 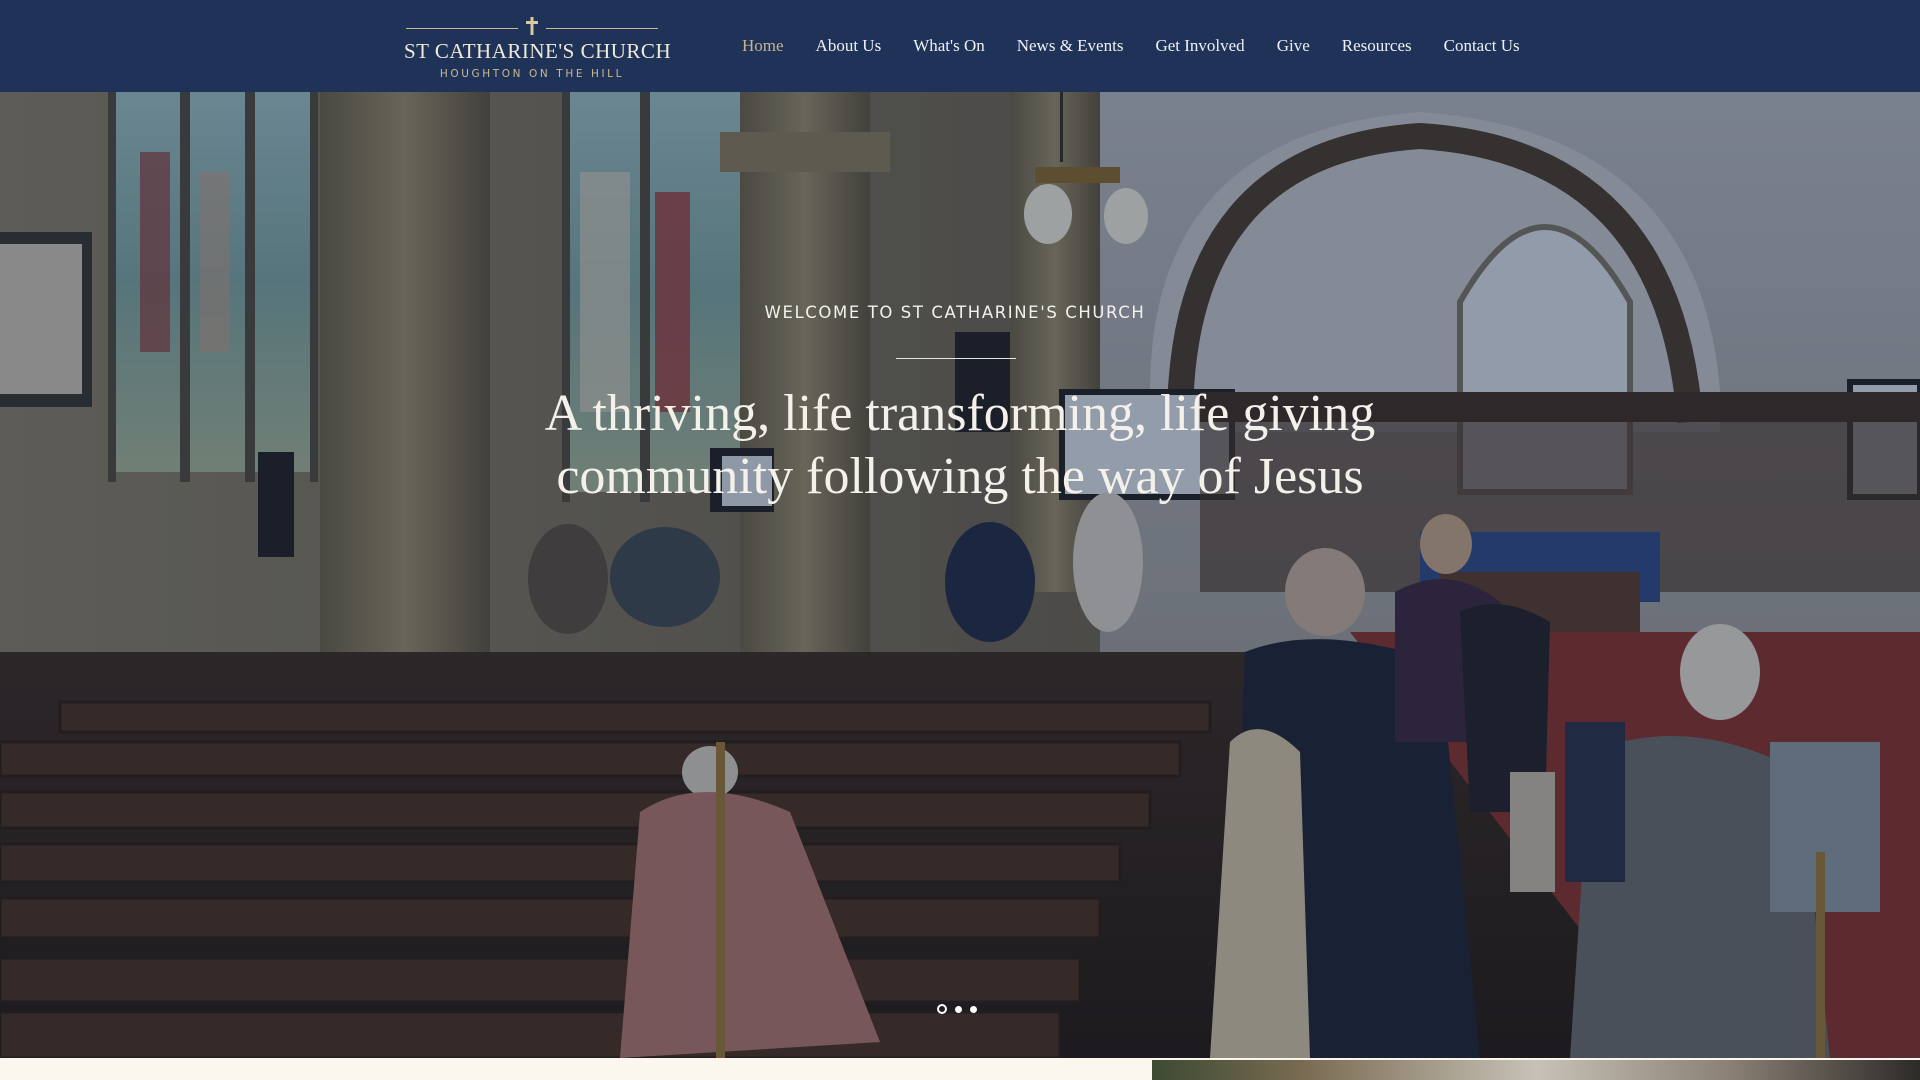 What do you see at coordinates (1293, 46) in the screenshot?
I see `nav-item-give: Give` at bounding box center [1293, 46].